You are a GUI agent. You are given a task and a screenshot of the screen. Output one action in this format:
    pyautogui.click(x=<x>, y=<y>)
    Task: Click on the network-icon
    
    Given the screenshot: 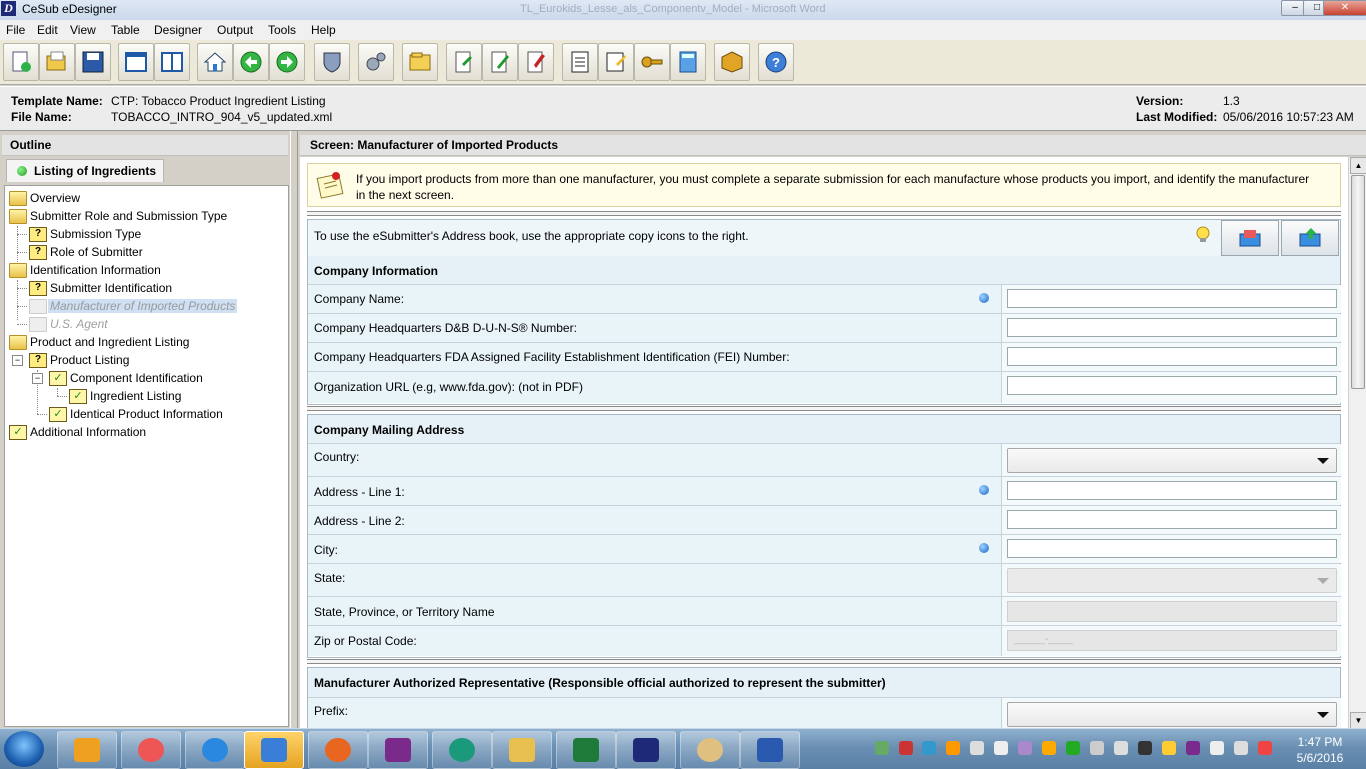 What is the action you would take?
    pyautogui.click(x=1241, y=748)
    